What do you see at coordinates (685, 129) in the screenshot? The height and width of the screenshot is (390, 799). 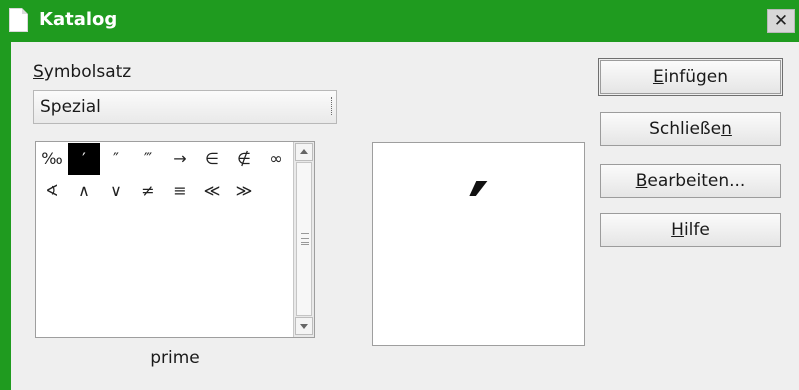 I see `close-label: Schließe` at bounding box center [685, 129].